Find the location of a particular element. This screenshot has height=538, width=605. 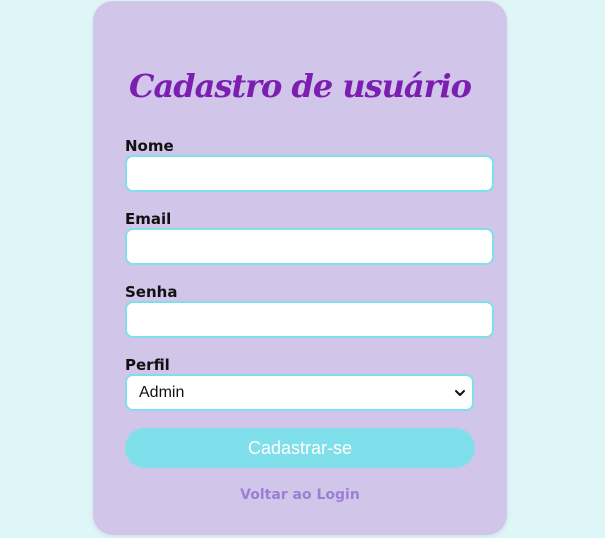

profile-select: Admin is located at coordinates (299, 392).